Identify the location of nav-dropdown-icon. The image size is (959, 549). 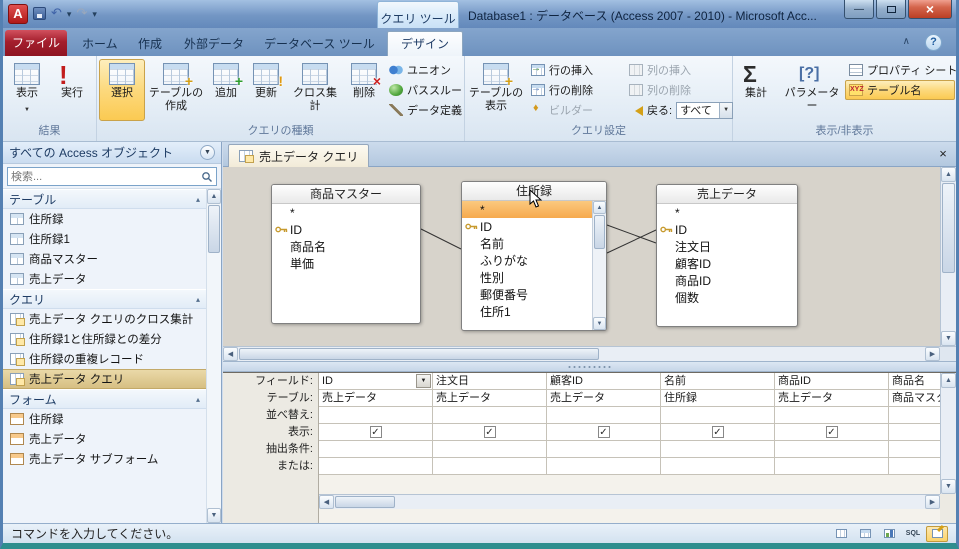
(207, 152).